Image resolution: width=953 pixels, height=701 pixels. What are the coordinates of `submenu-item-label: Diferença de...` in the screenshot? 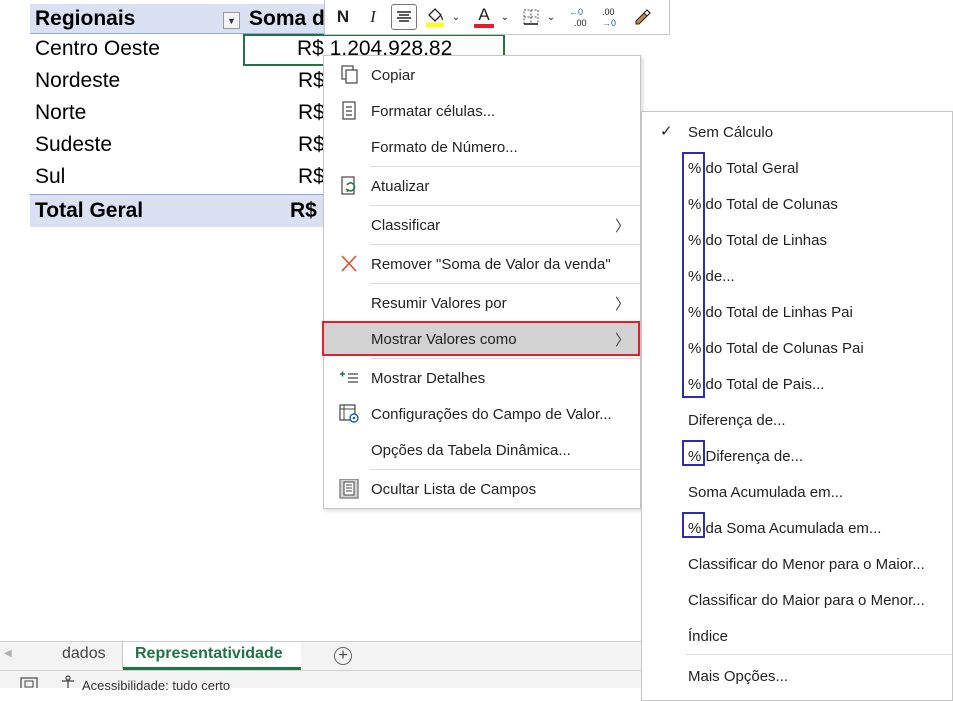 It's located at (737, 420).